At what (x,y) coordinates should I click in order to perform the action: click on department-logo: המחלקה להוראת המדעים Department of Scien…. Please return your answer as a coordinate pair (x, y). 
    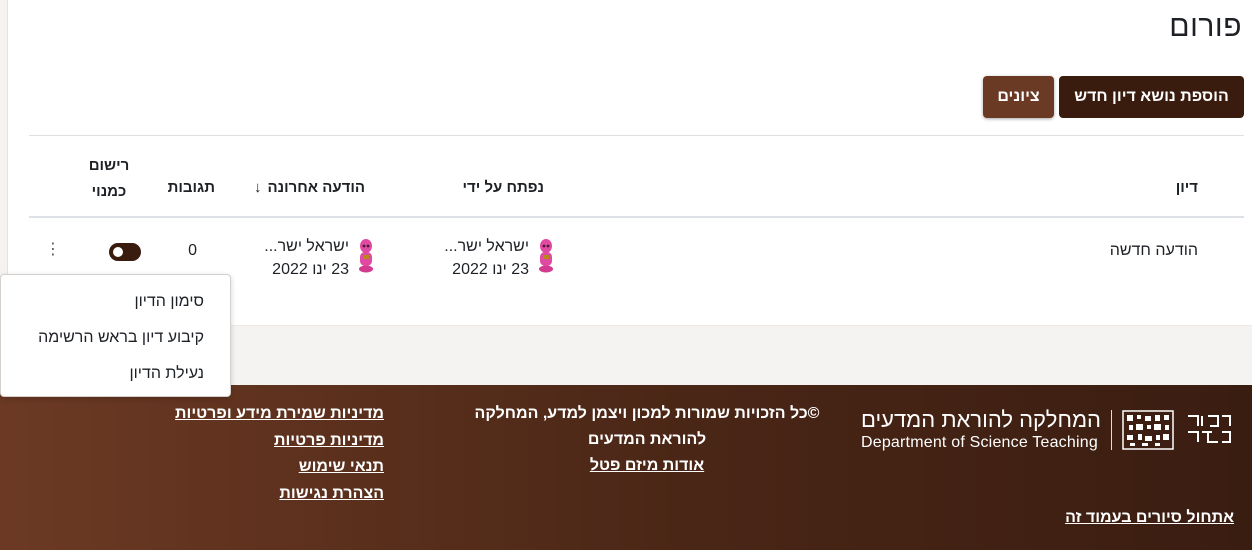
    Looking at the image, I should click on (1047, 430).